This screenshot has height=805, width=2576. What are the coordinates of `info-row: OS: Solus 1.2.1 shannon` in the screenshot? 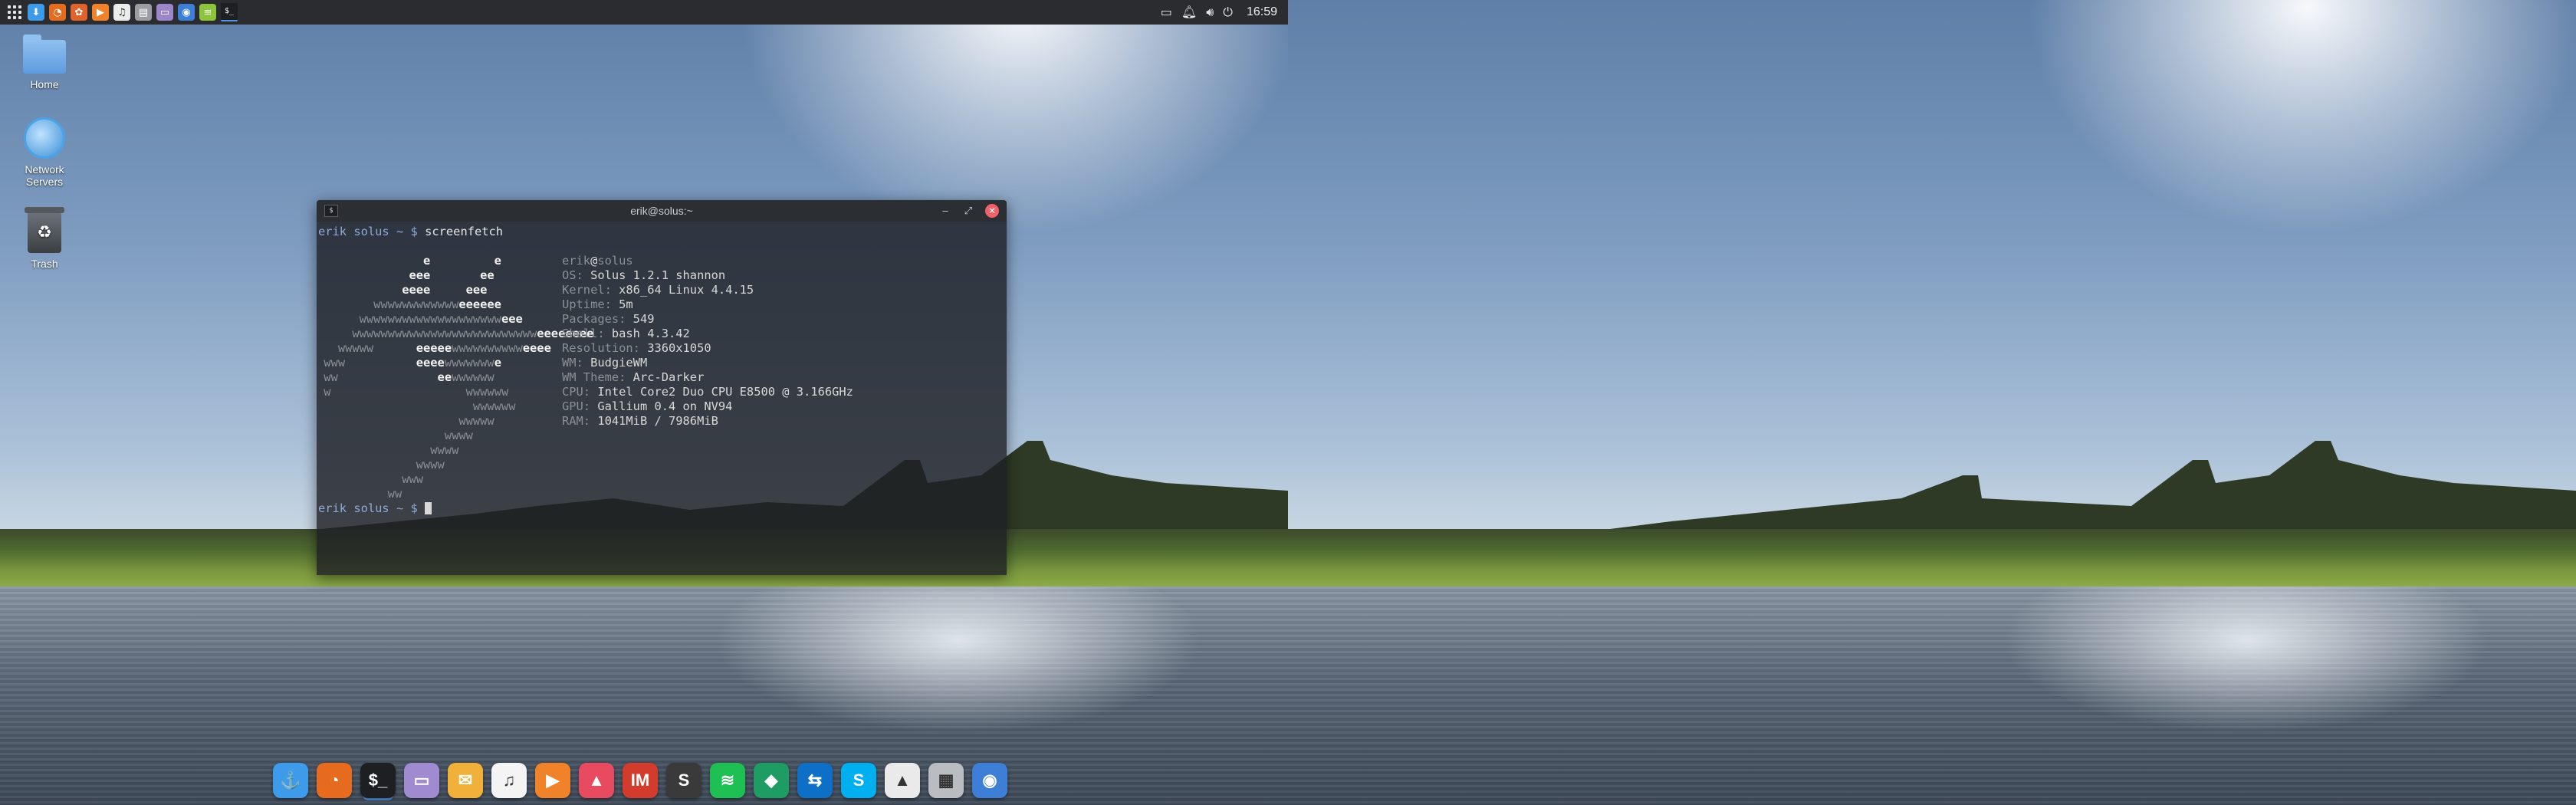 It's located at (707, 275).